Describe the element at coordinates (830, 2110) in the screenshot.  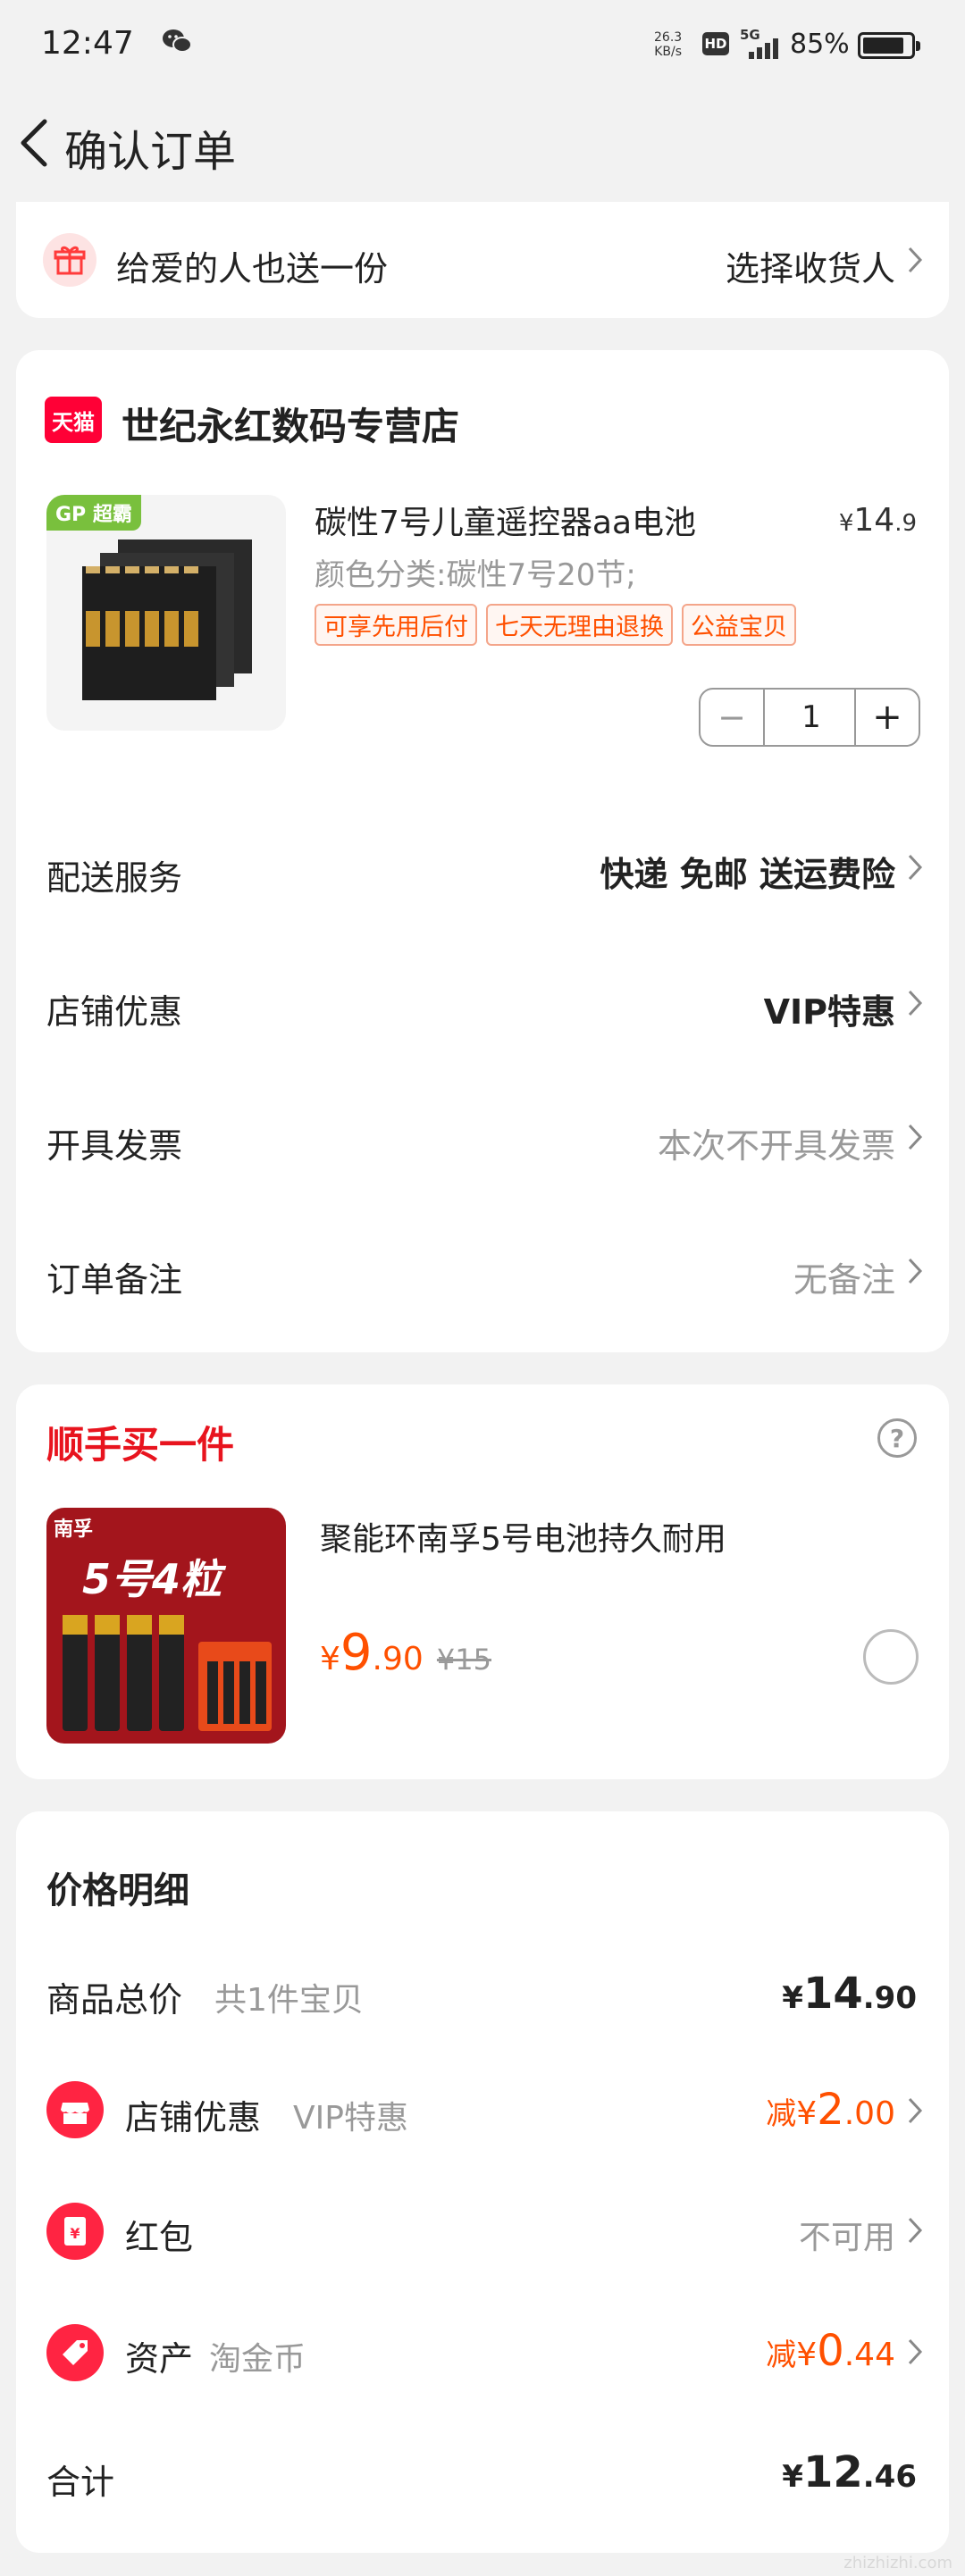
I see `discount-value: 减¥2.00` at that location.